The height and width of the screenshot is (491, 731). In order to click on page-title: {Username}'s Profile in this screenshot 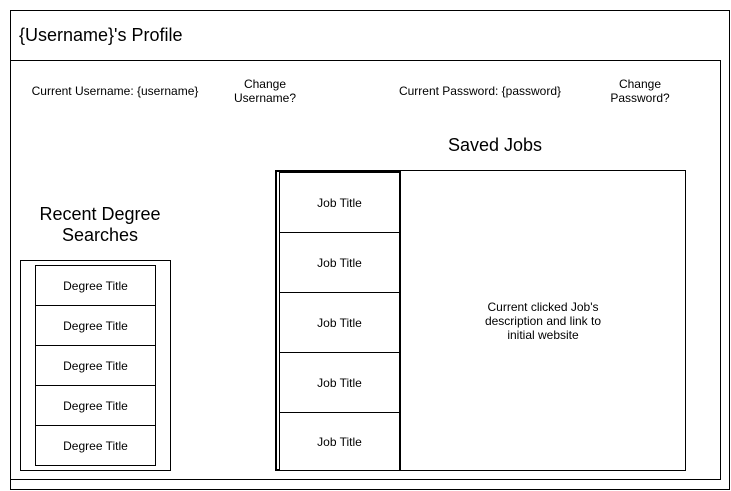, I will do `click(101, 35)`.